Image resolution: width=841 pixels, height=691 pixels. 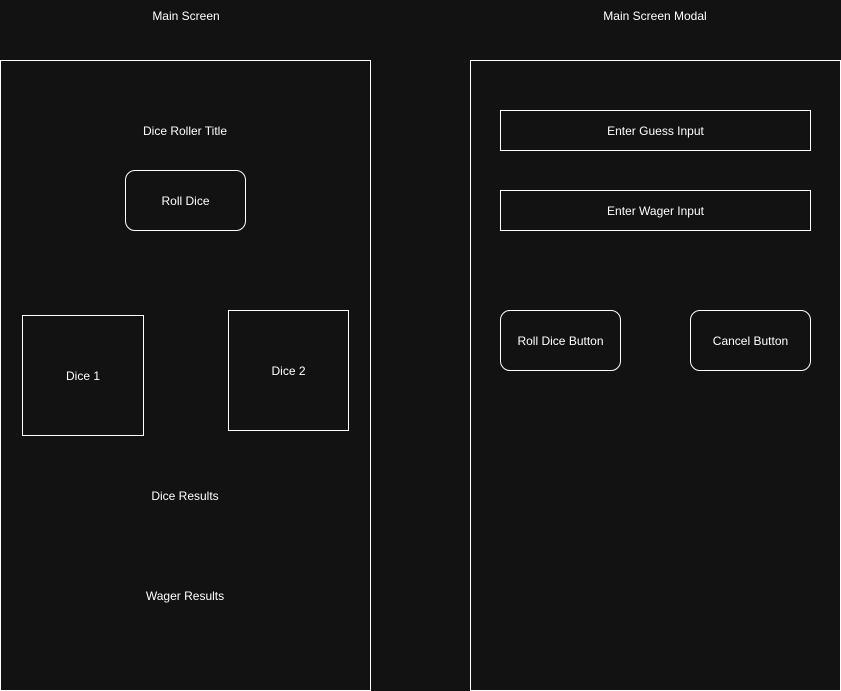 What do you see at coordinates (185, 596) in the screenshot?
I see `wager-results-label: Wager Results` at bounding box center [185, 596].